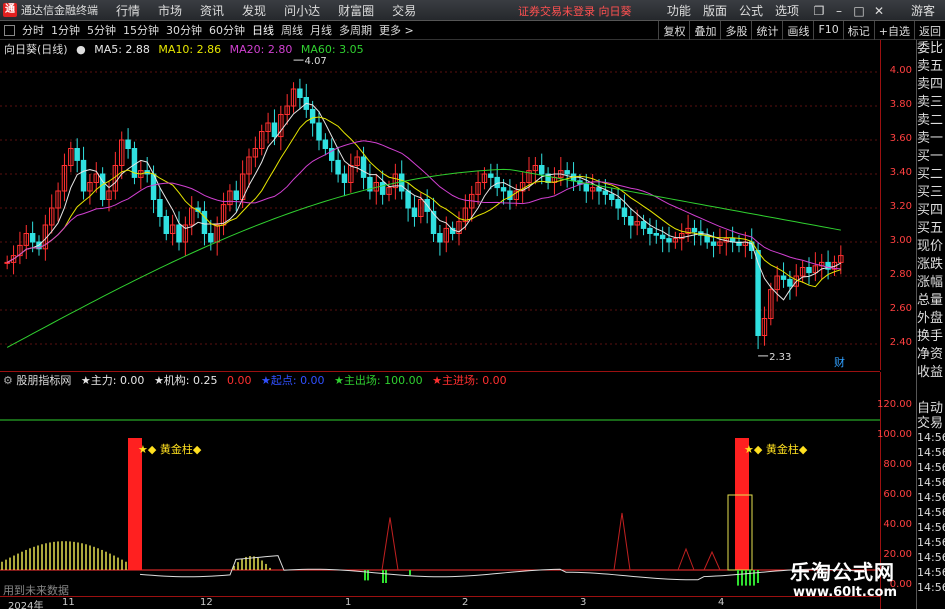 The width and height of the screenshot is (945, 609). I want to click on side-panel-item: 买三, so click(931, 193).